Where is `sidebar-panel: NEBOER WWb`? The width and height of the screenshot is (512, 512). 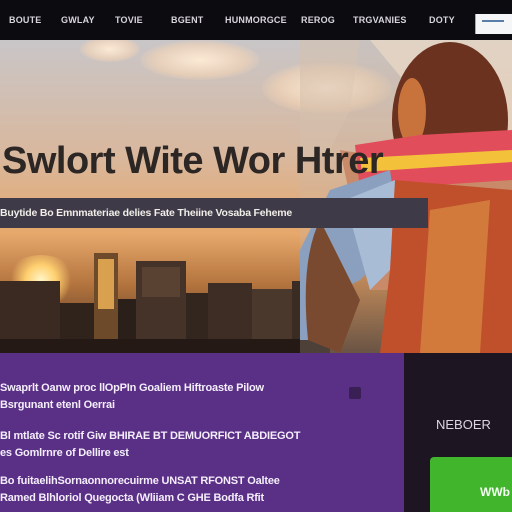
sidebar-panel: NEBOER WWb is located at coordinates (458, 432).